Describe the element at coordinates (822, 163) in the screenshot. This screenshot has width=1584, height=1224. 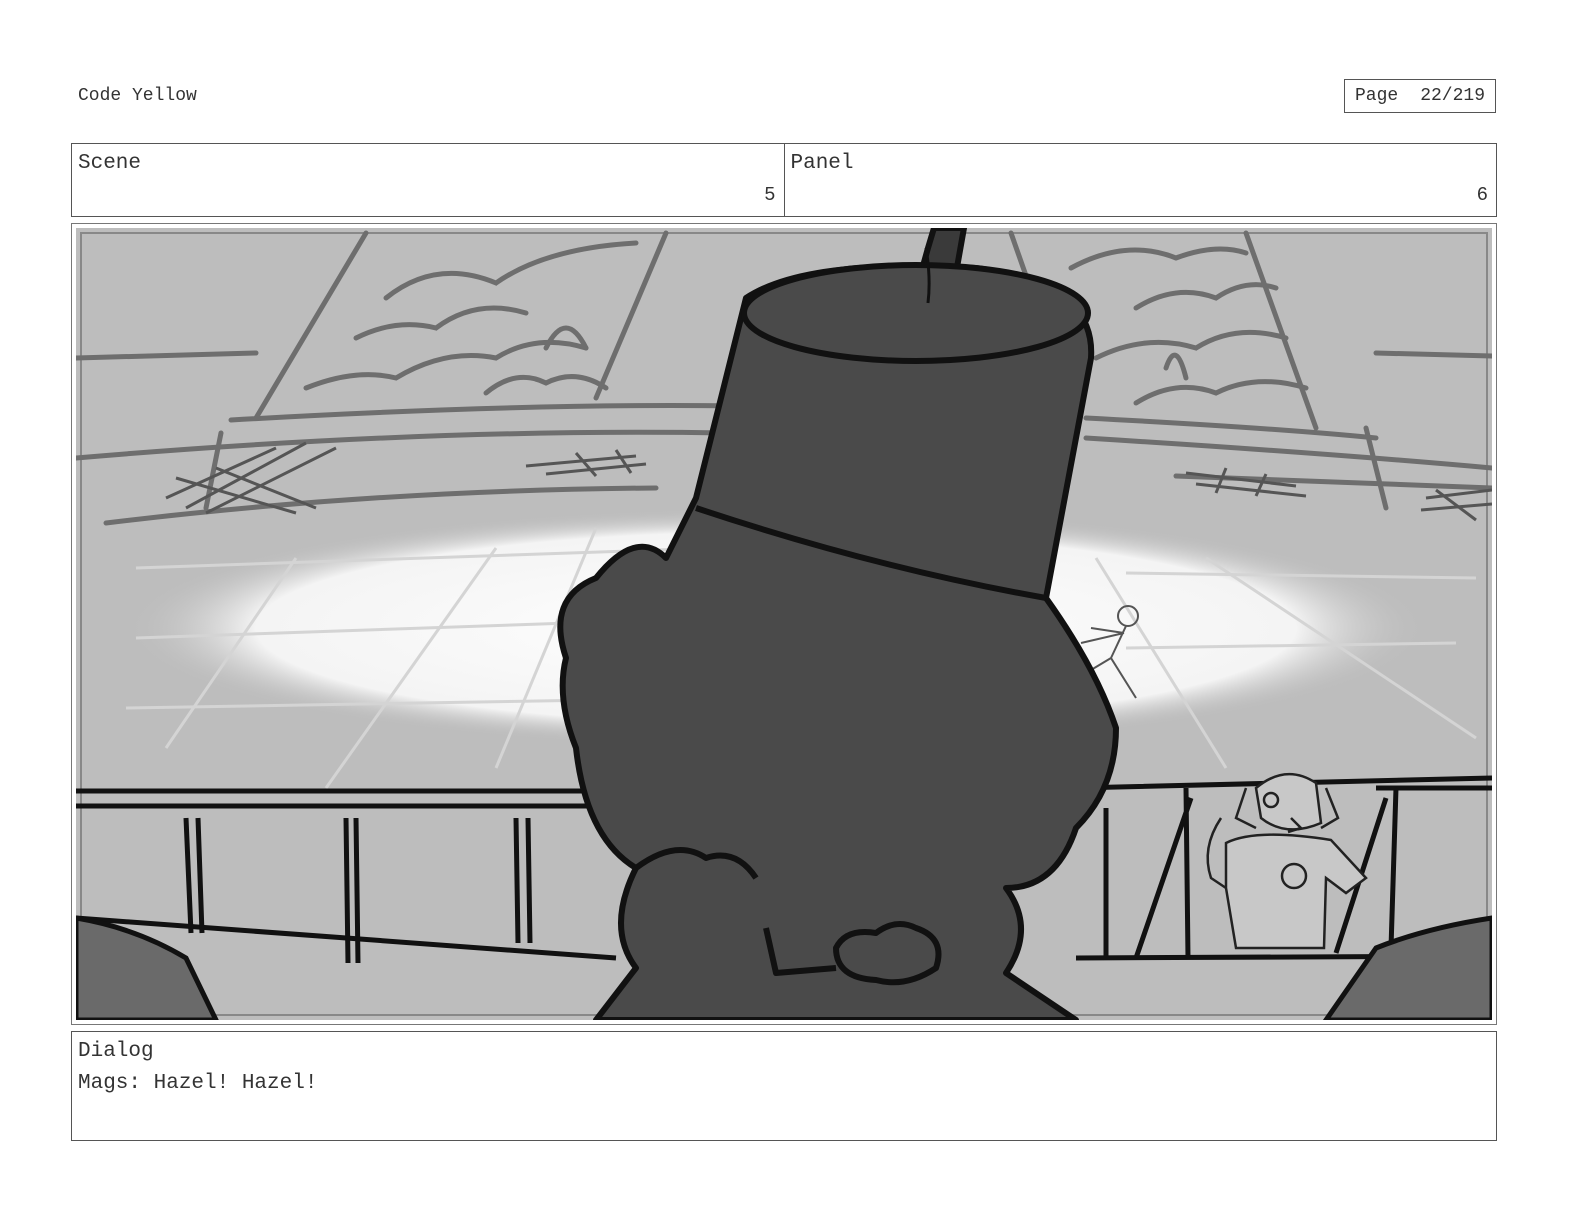
I see `panel-label: Panel` at that location.